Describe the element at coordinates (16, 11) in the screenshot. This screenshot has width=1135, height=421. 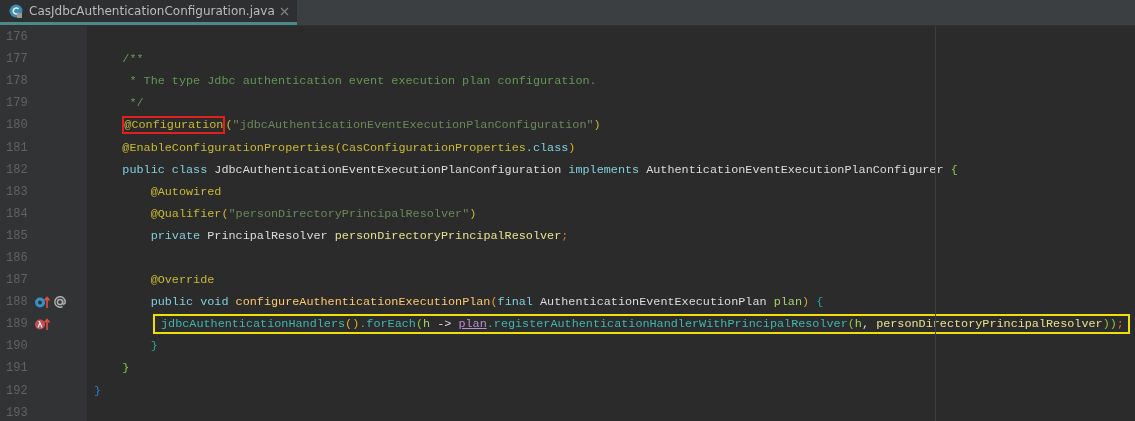
I see `class-file-icon` at that location.